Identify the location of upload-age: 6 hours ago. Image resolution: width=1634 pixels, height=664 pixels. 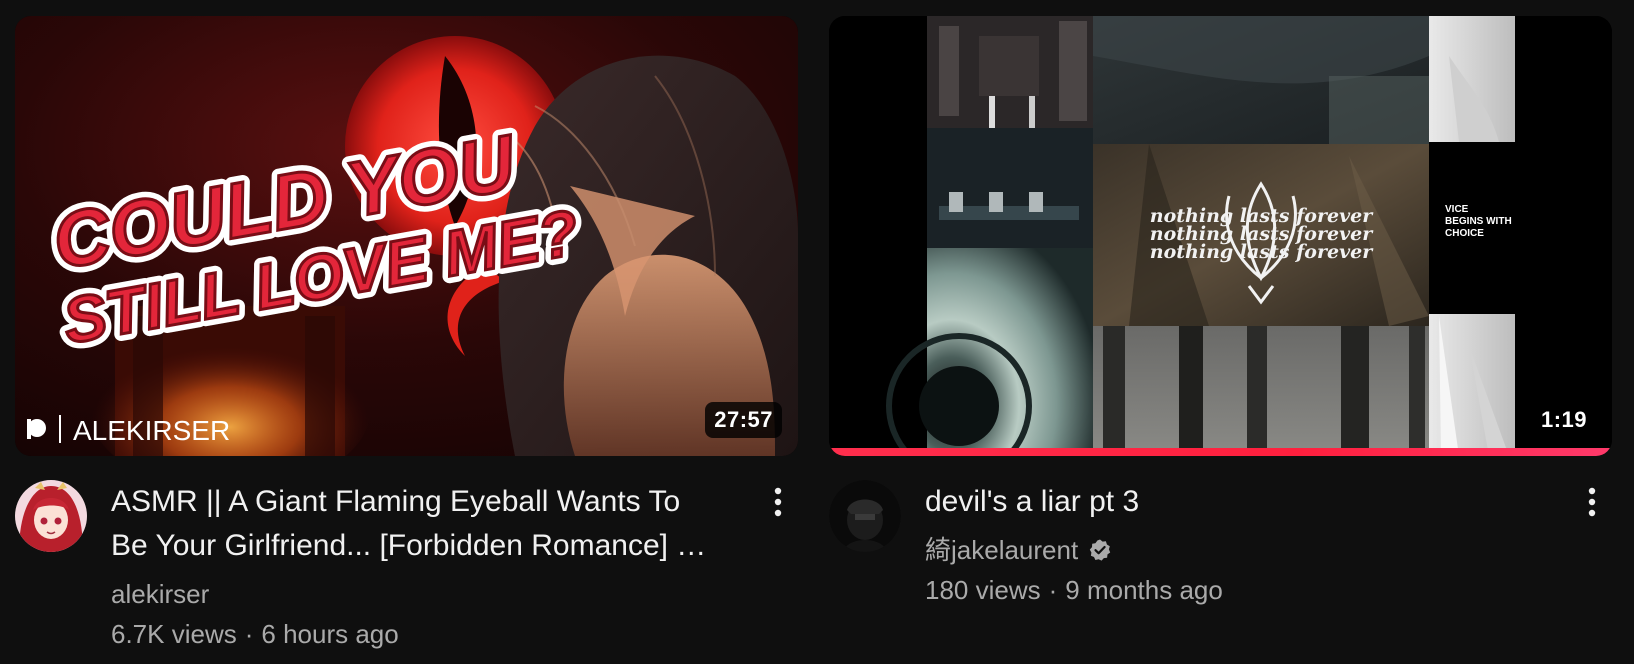
(330, 634).